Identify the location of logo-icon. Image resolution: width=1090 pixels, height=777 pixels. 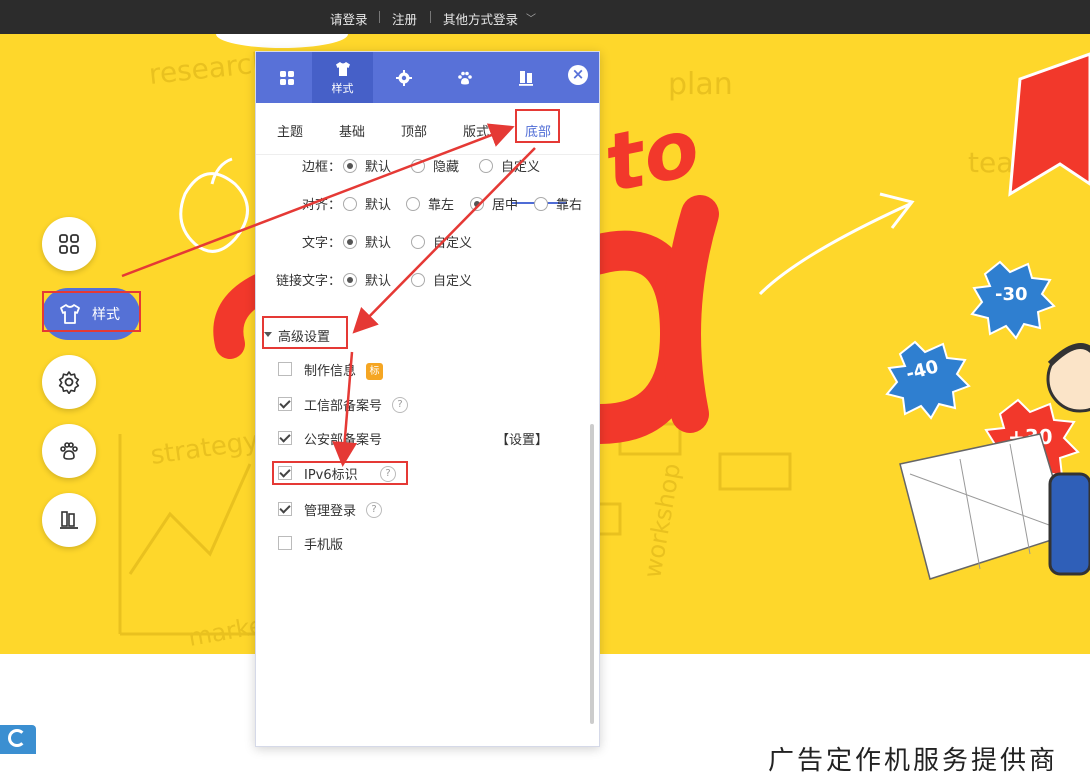
(17, 738).